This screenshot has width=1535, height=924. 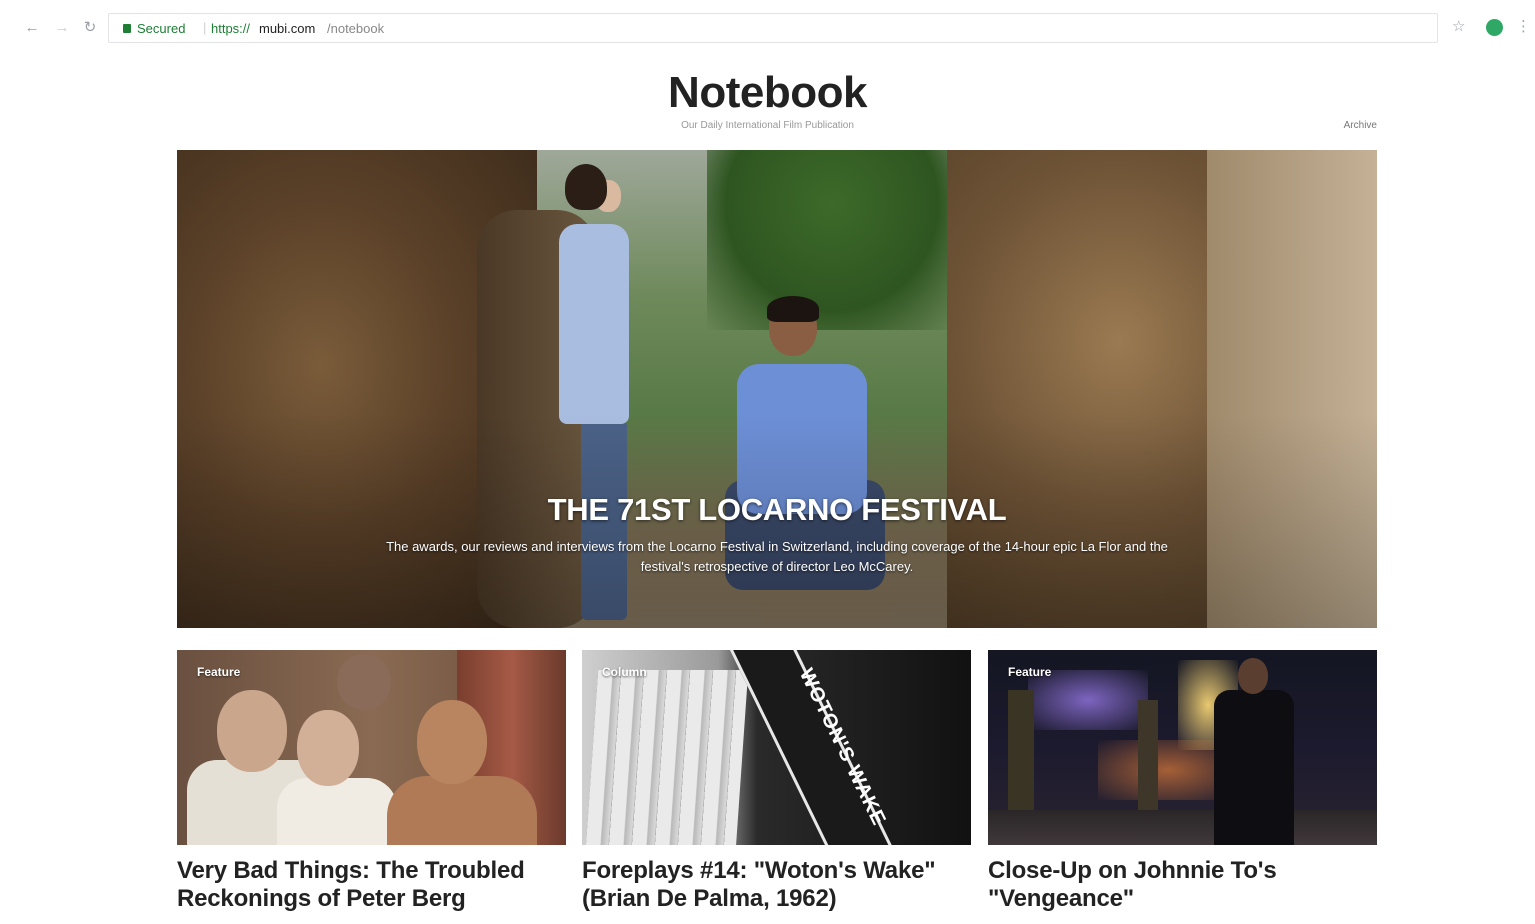 I want to click on hero-title: THE 71ST LOCARNO FESTIVAL, so click(x=777, y=510).